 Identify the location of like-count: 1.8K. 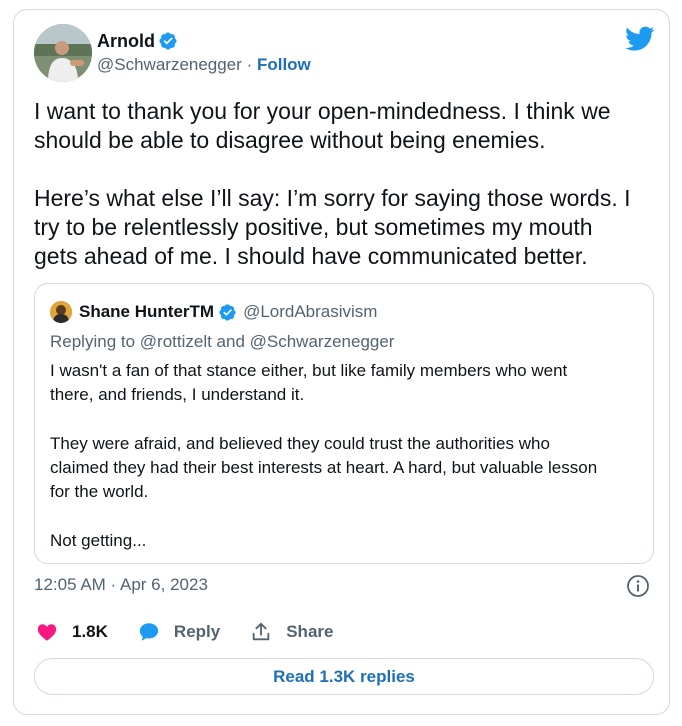
(90, 631).